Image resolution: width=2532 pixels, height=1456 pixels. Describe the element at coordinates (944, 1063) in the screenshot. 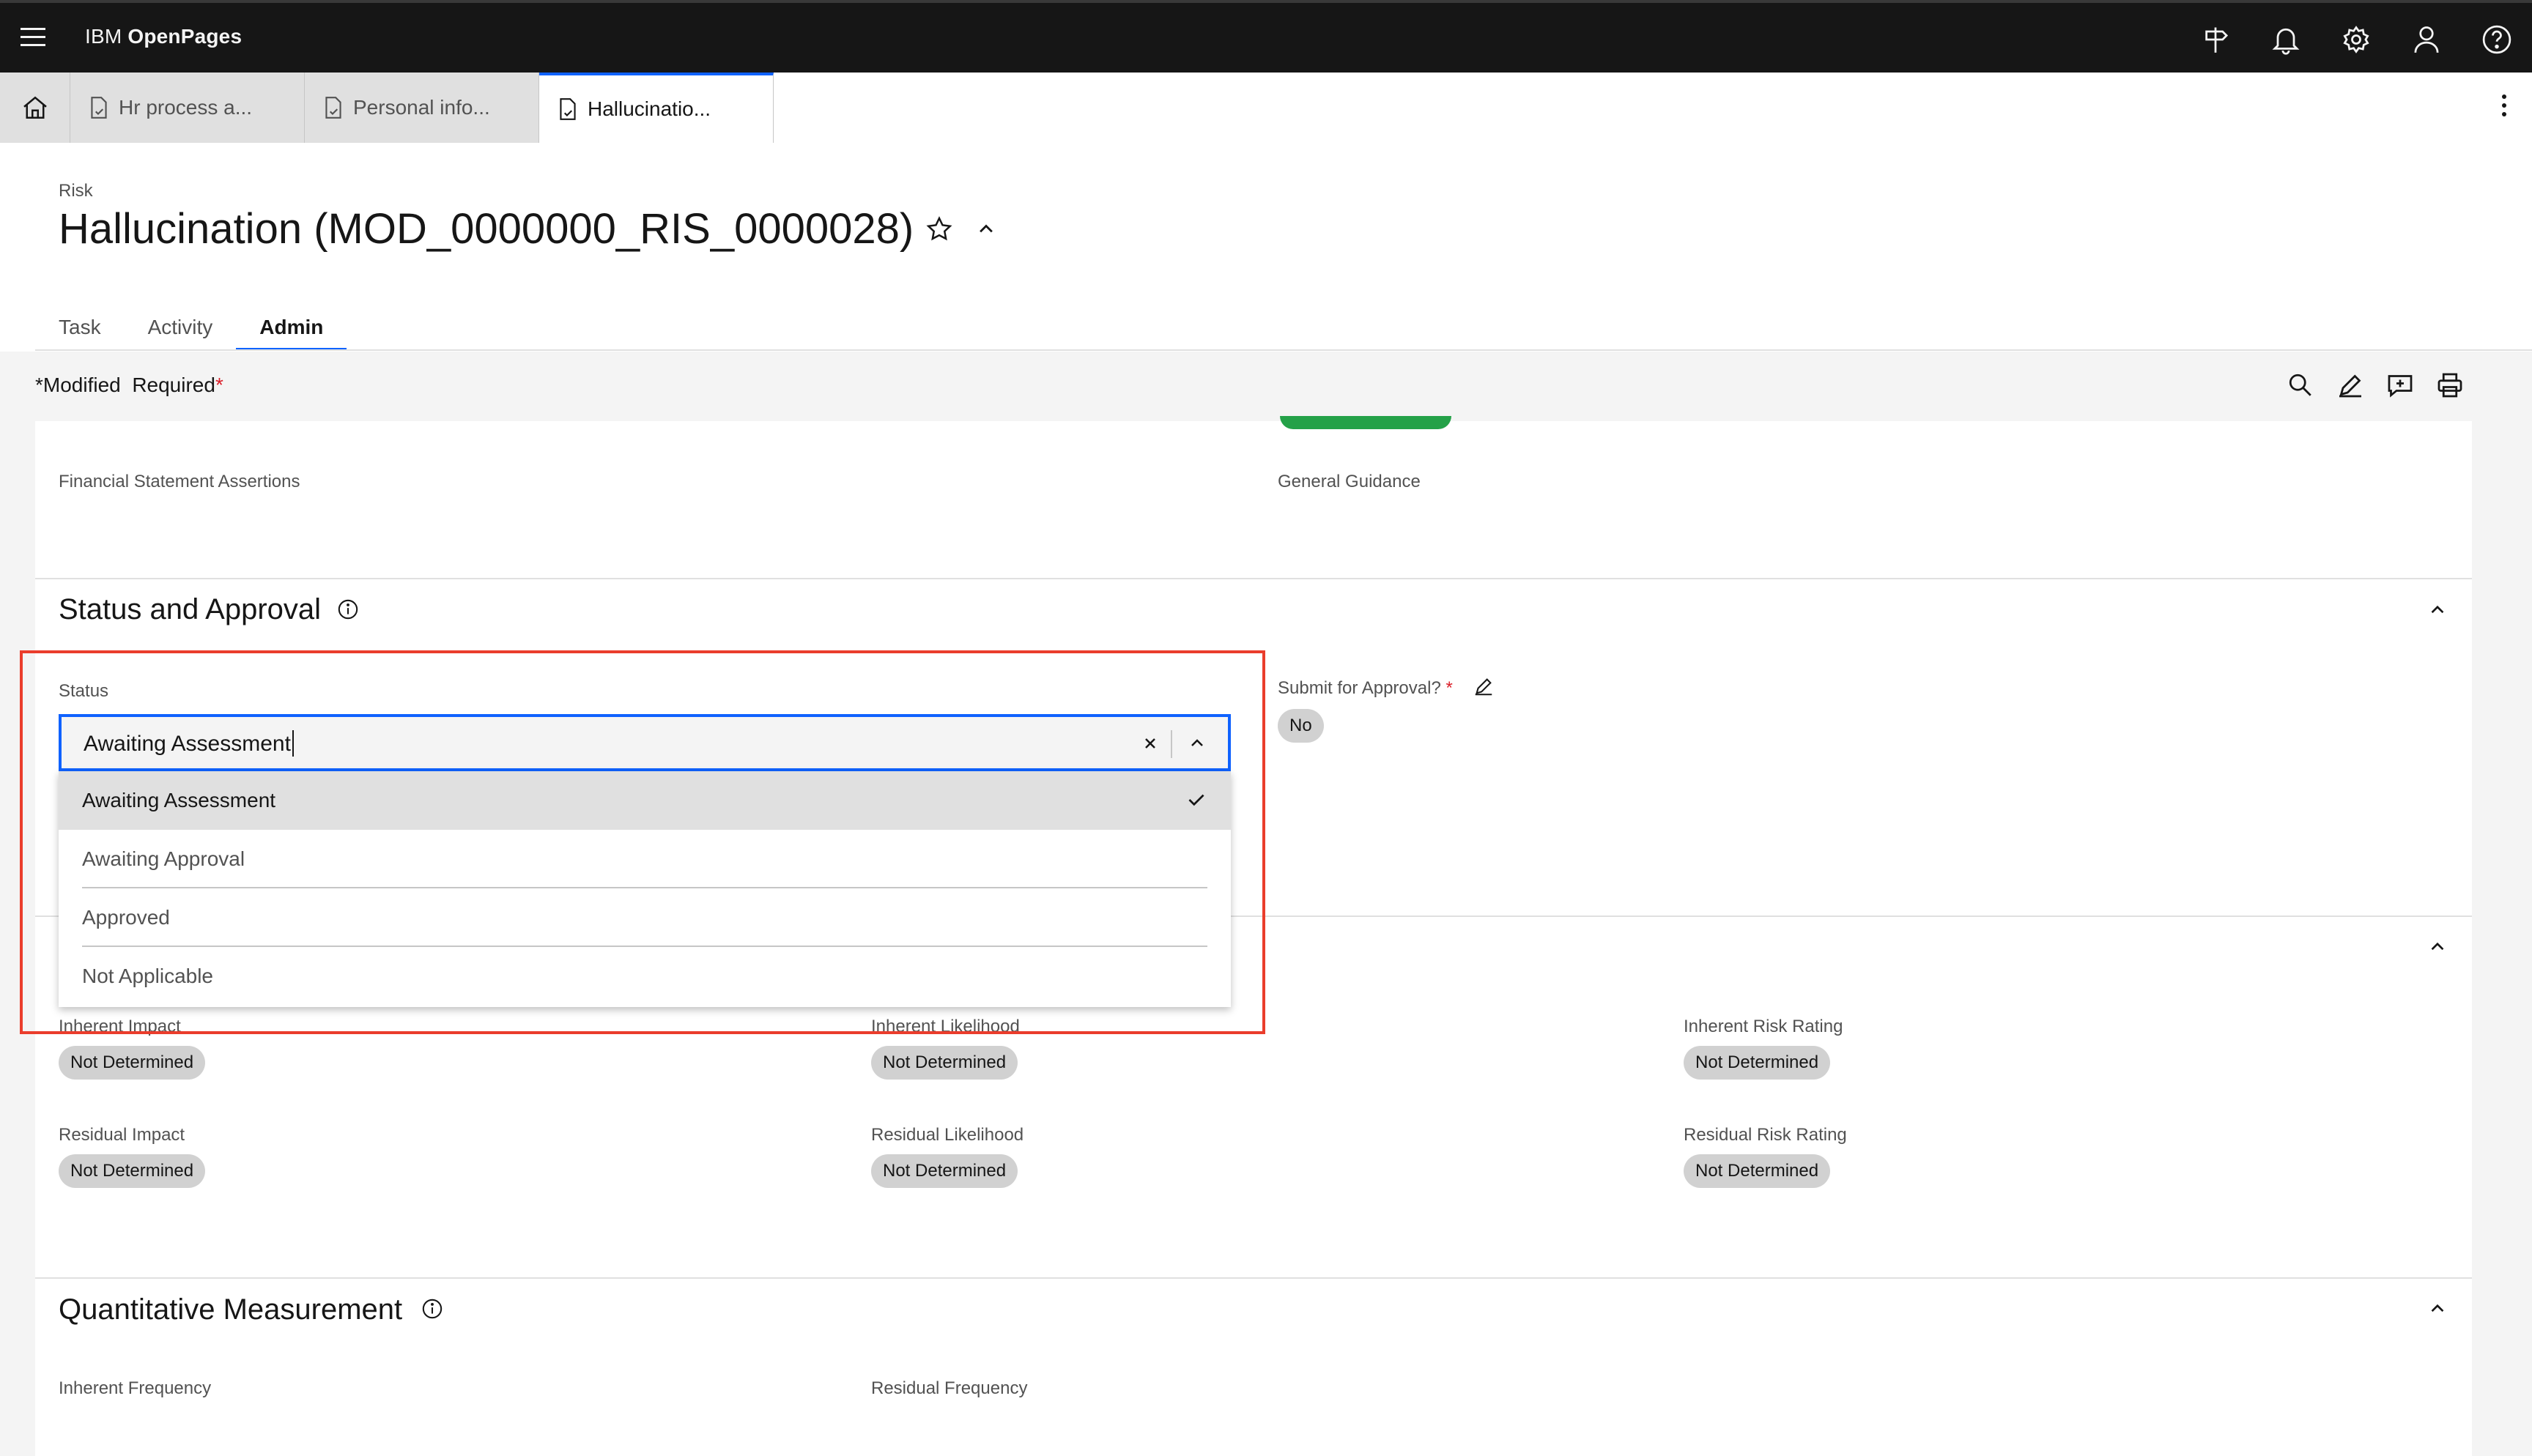

I see `inherent-likelihood-tag: Not Determined` at that location.